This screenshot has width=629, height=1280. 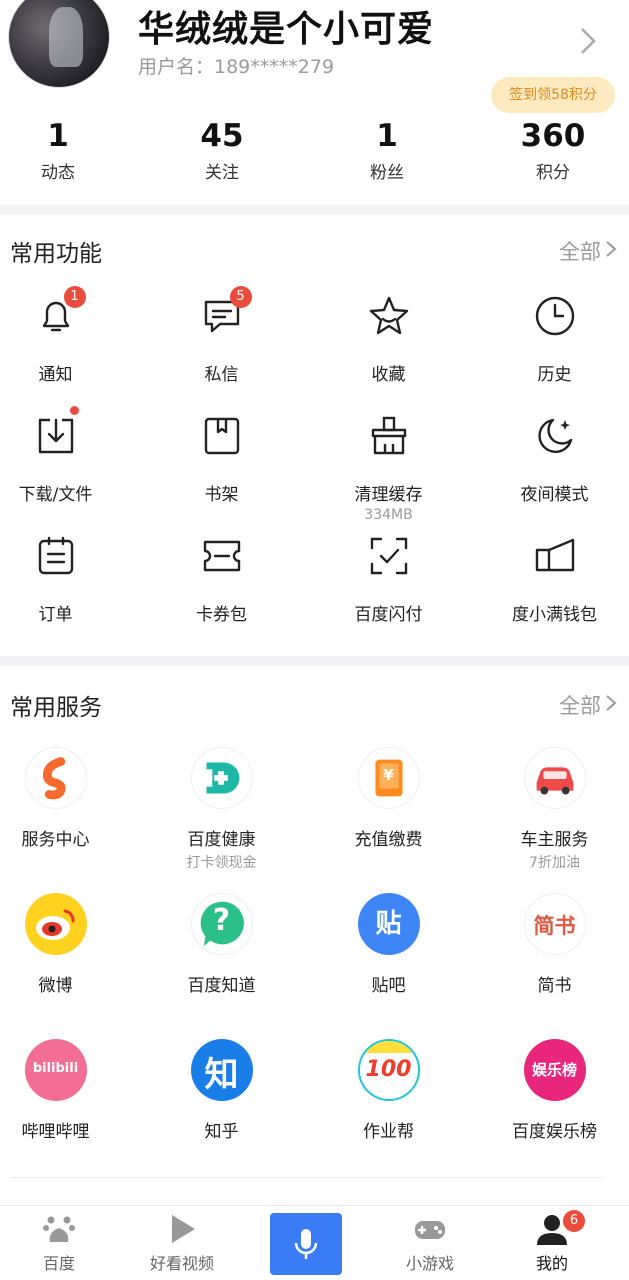 What do you see at coordinates (552, 339) in the screenshot?
I see `func-history: 历史` at bounding box center [552, 339].